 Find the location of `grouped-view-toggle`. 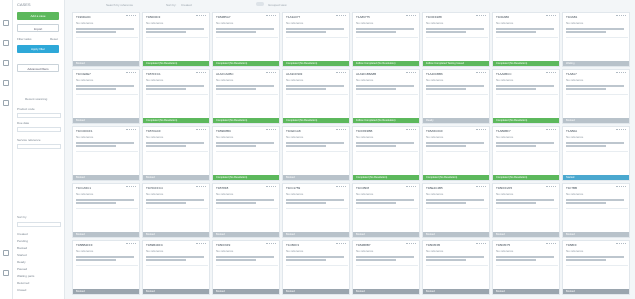

grouped-view-toggle is located at coordinates (260, 4).